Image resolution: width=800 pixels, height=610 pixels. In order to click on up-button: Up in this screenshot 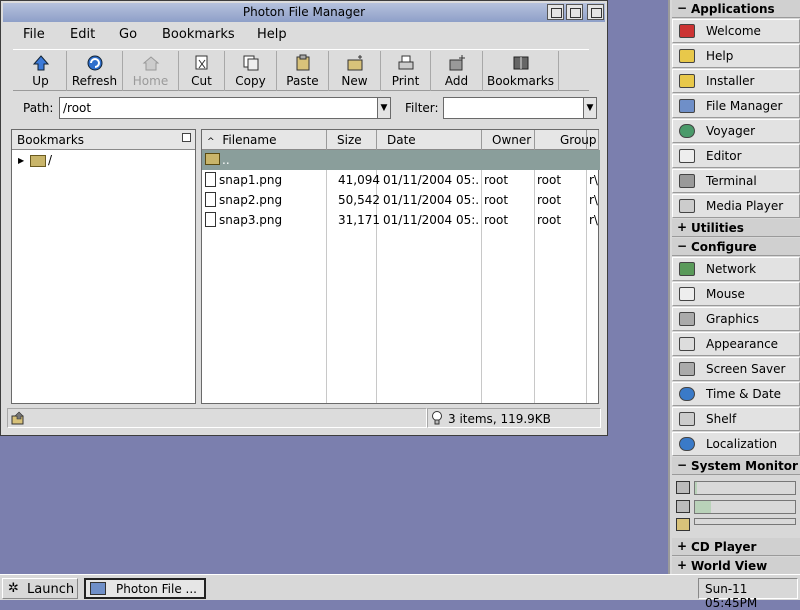, I will do `click(41, 71)`.